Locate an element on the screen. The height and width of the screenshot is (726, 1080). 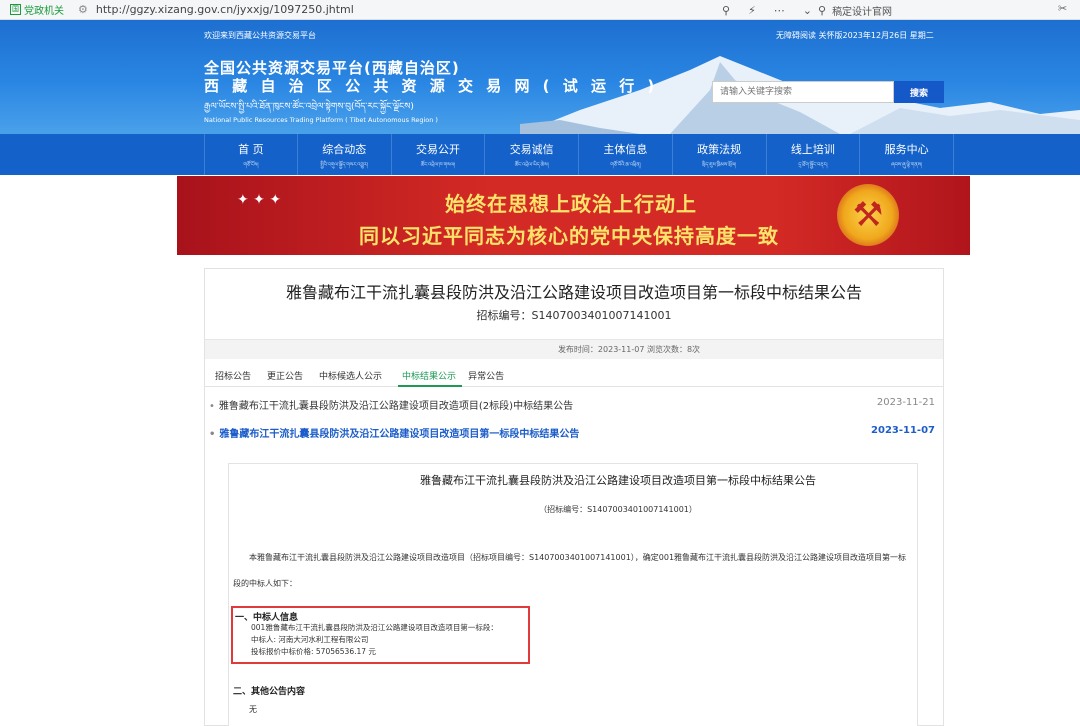
nav-item-trading-credit: 交易诚信 ཚོང་འབྲེལ་ཡིད་ཆེས། is located at coordinates (532, 154).